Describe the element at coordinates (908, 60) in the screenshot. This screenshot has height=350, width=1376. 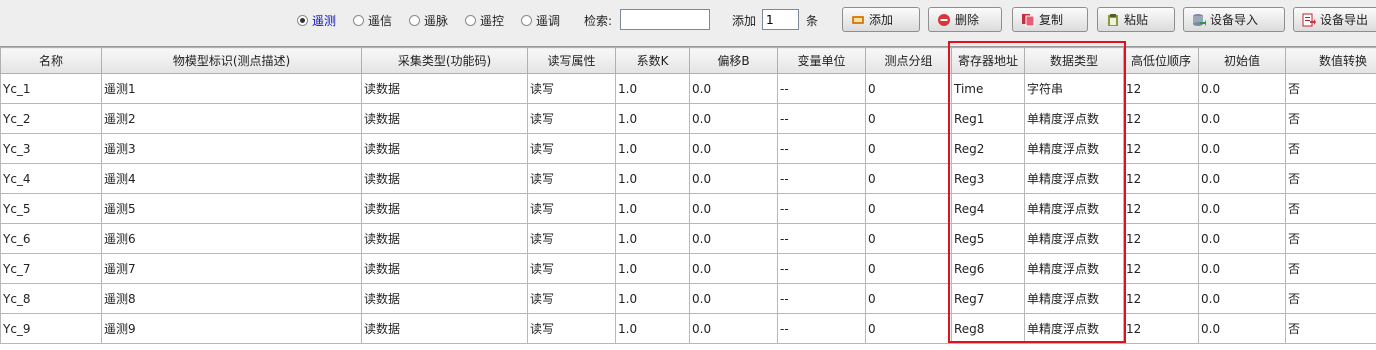
I see `column-header: 测点分组` at that location.